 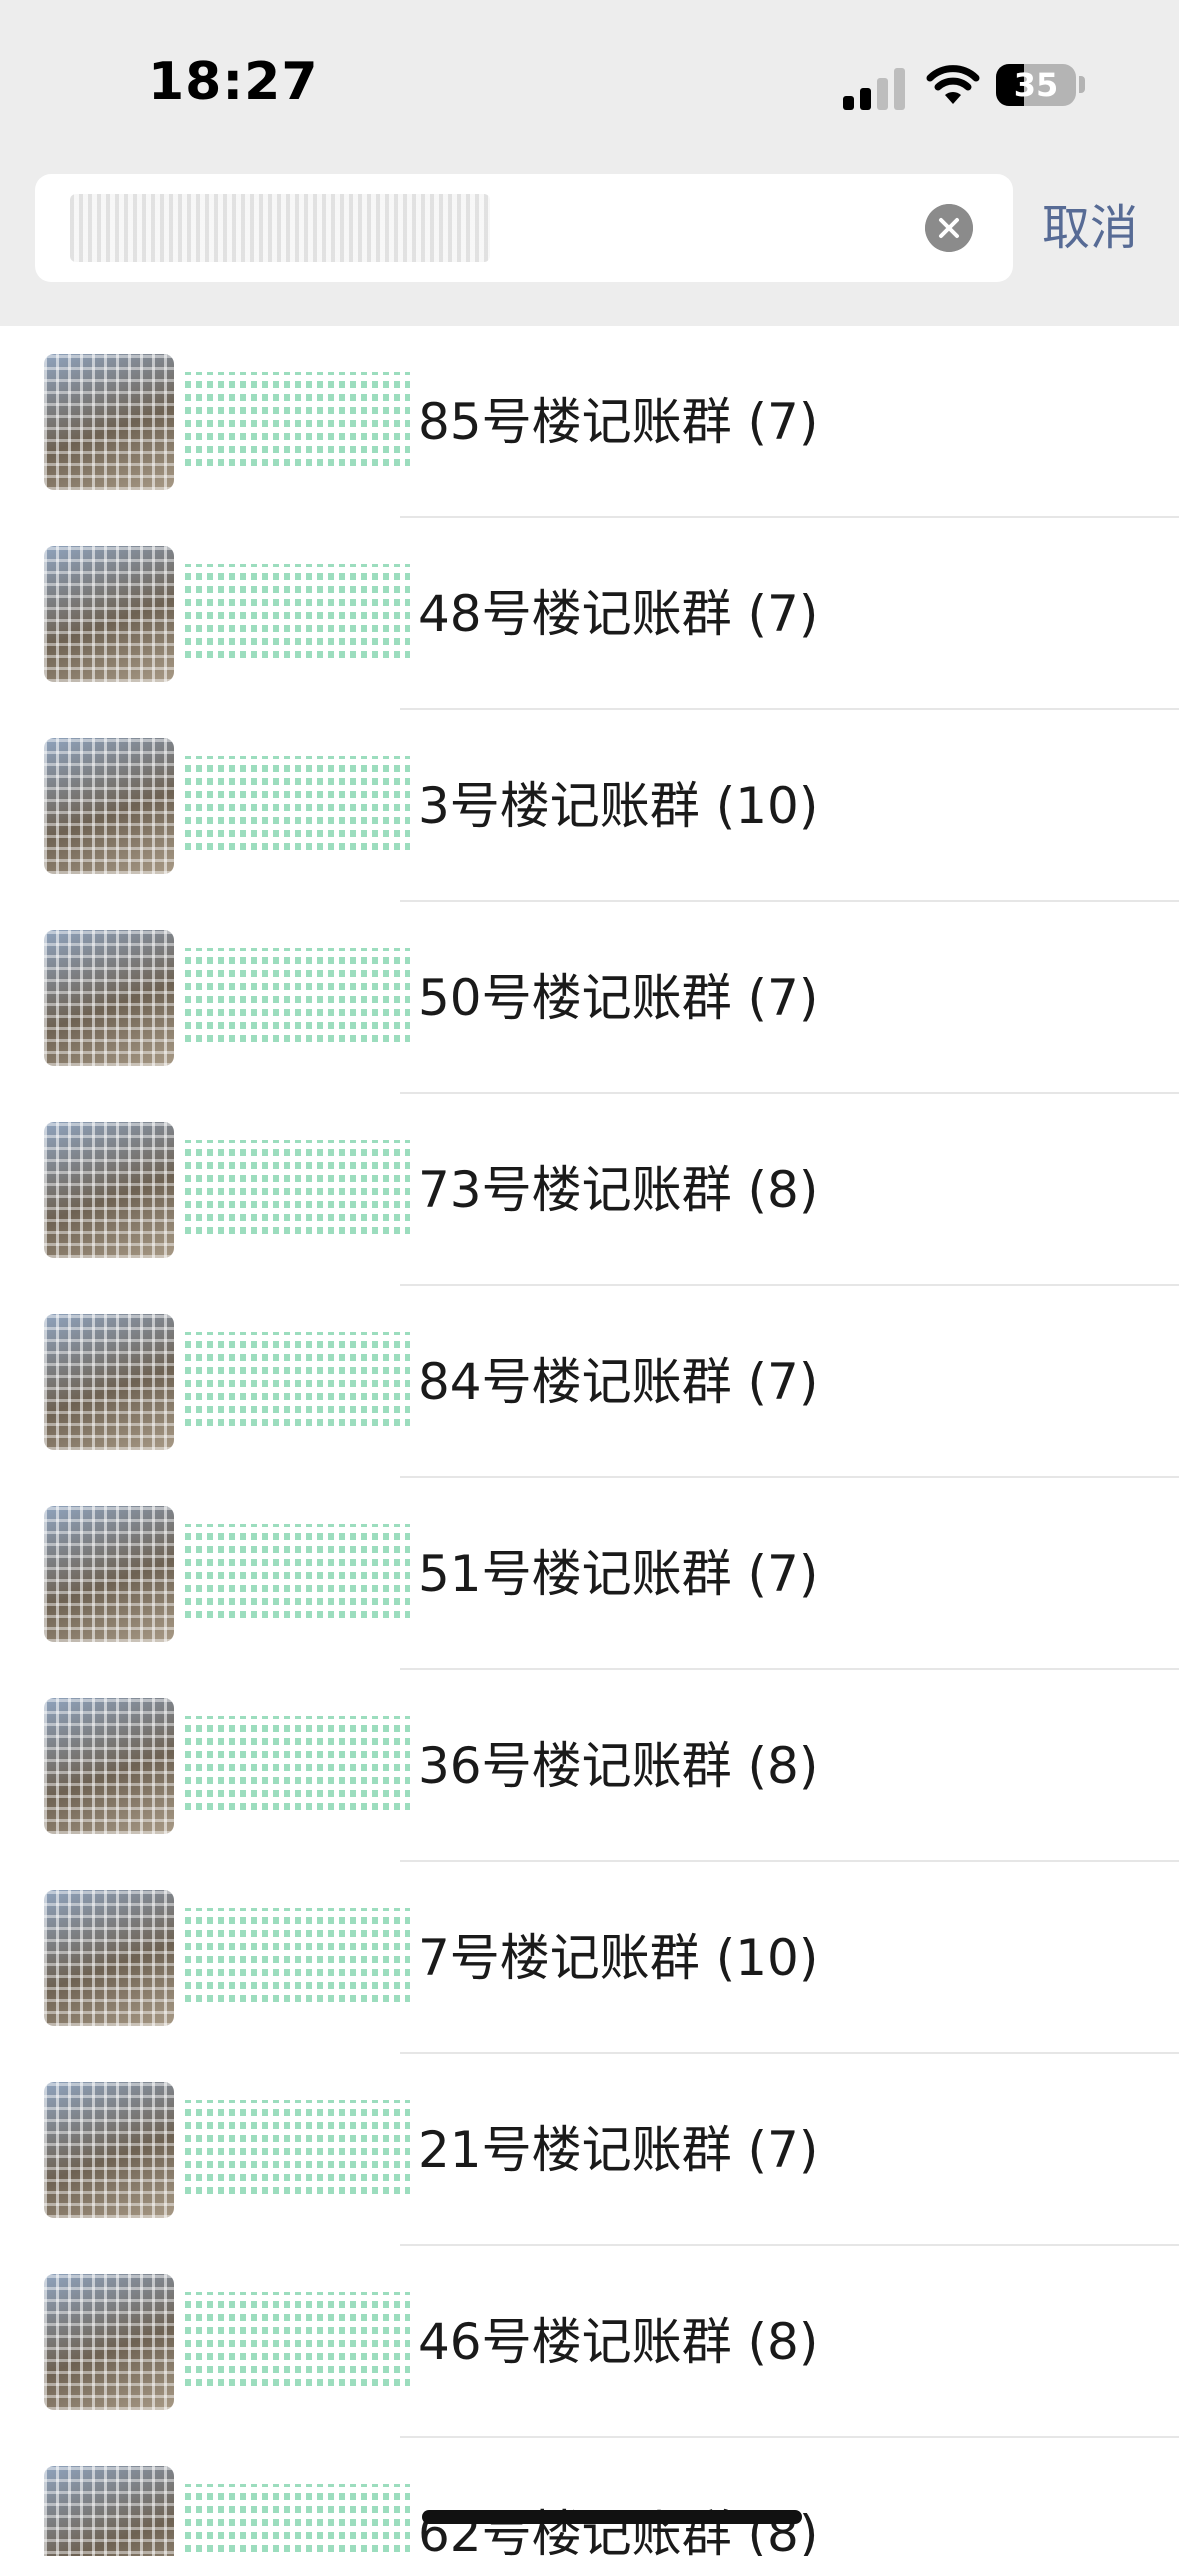 I want to click on list-item: 85号楼记账群 (7), so click(x=589, y=422).